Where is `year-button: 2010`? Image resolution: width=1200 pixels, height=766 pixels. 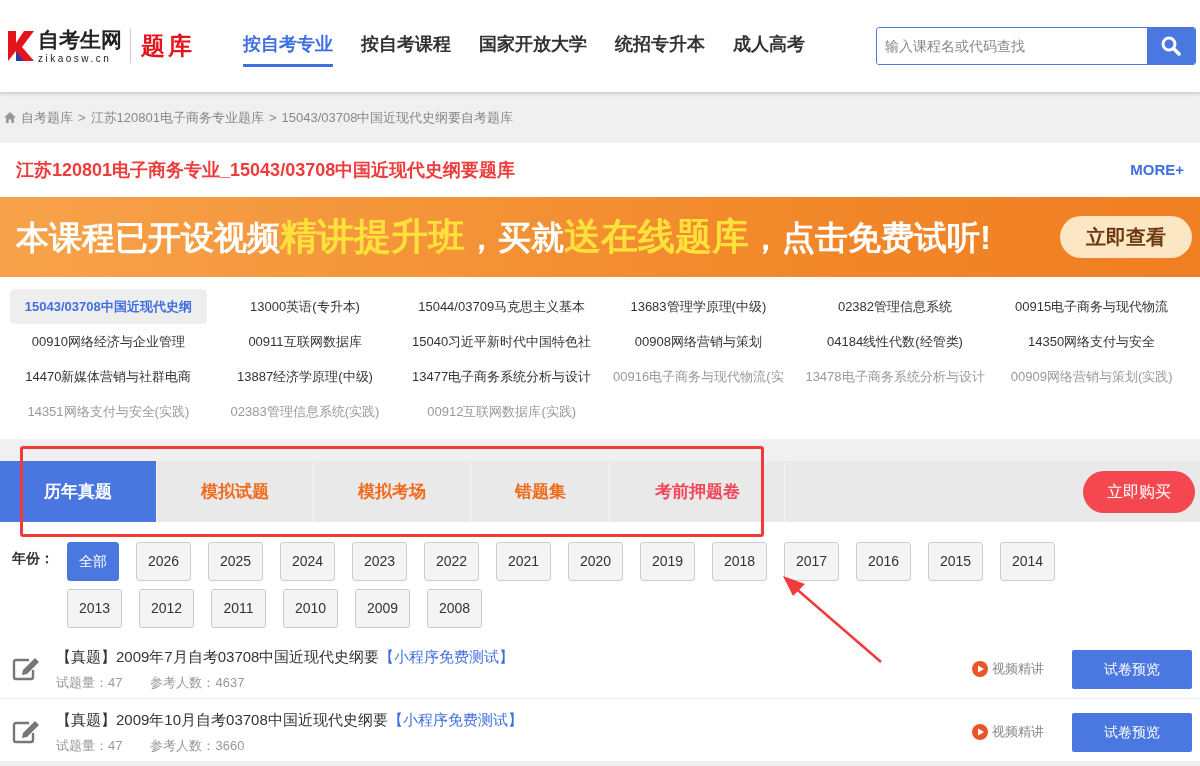
year-button: 2010 is located at coordinates (310, 608).